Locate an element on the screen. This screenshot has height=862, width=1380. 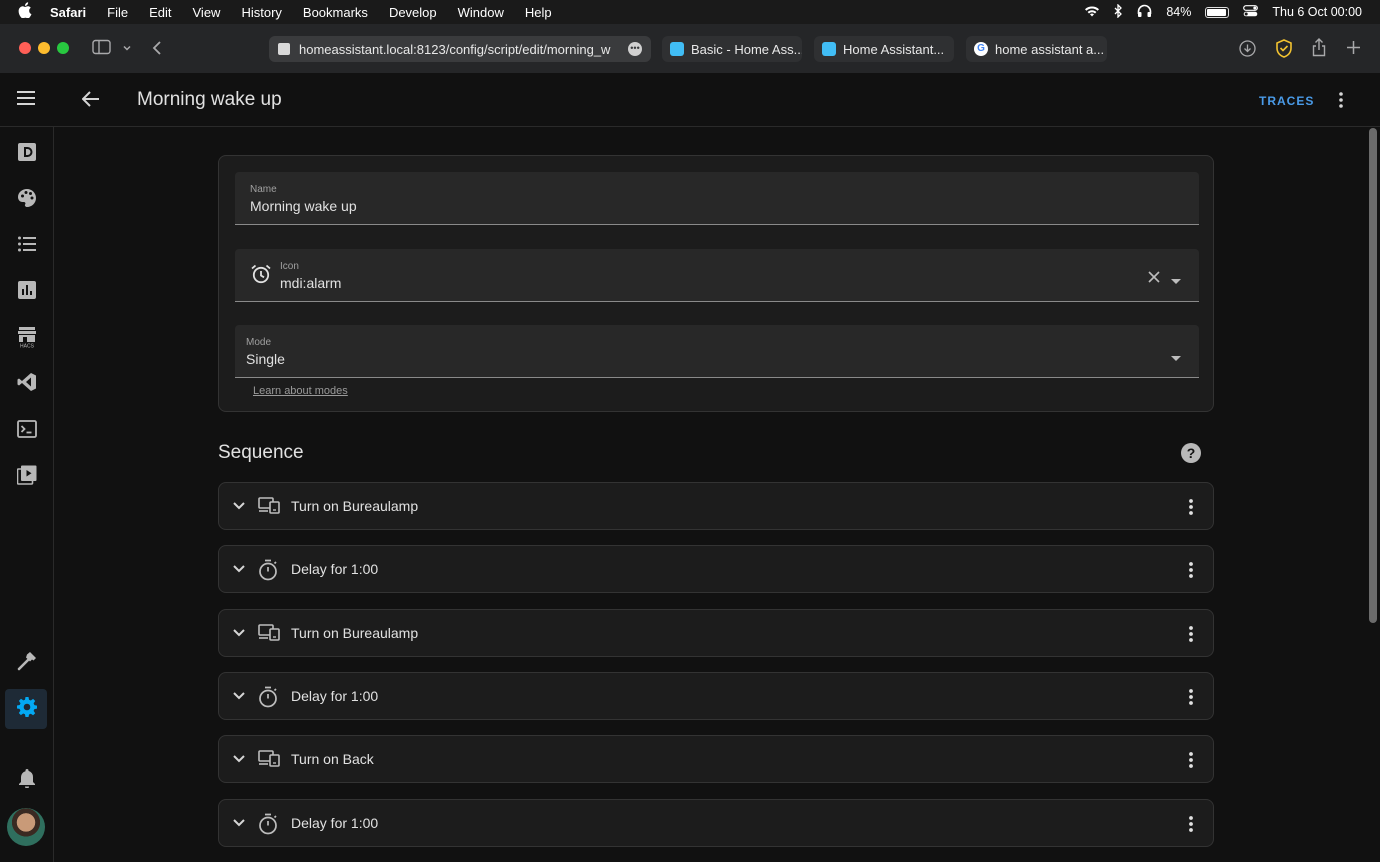
scrollbar is located at coordinates (1373, 375).